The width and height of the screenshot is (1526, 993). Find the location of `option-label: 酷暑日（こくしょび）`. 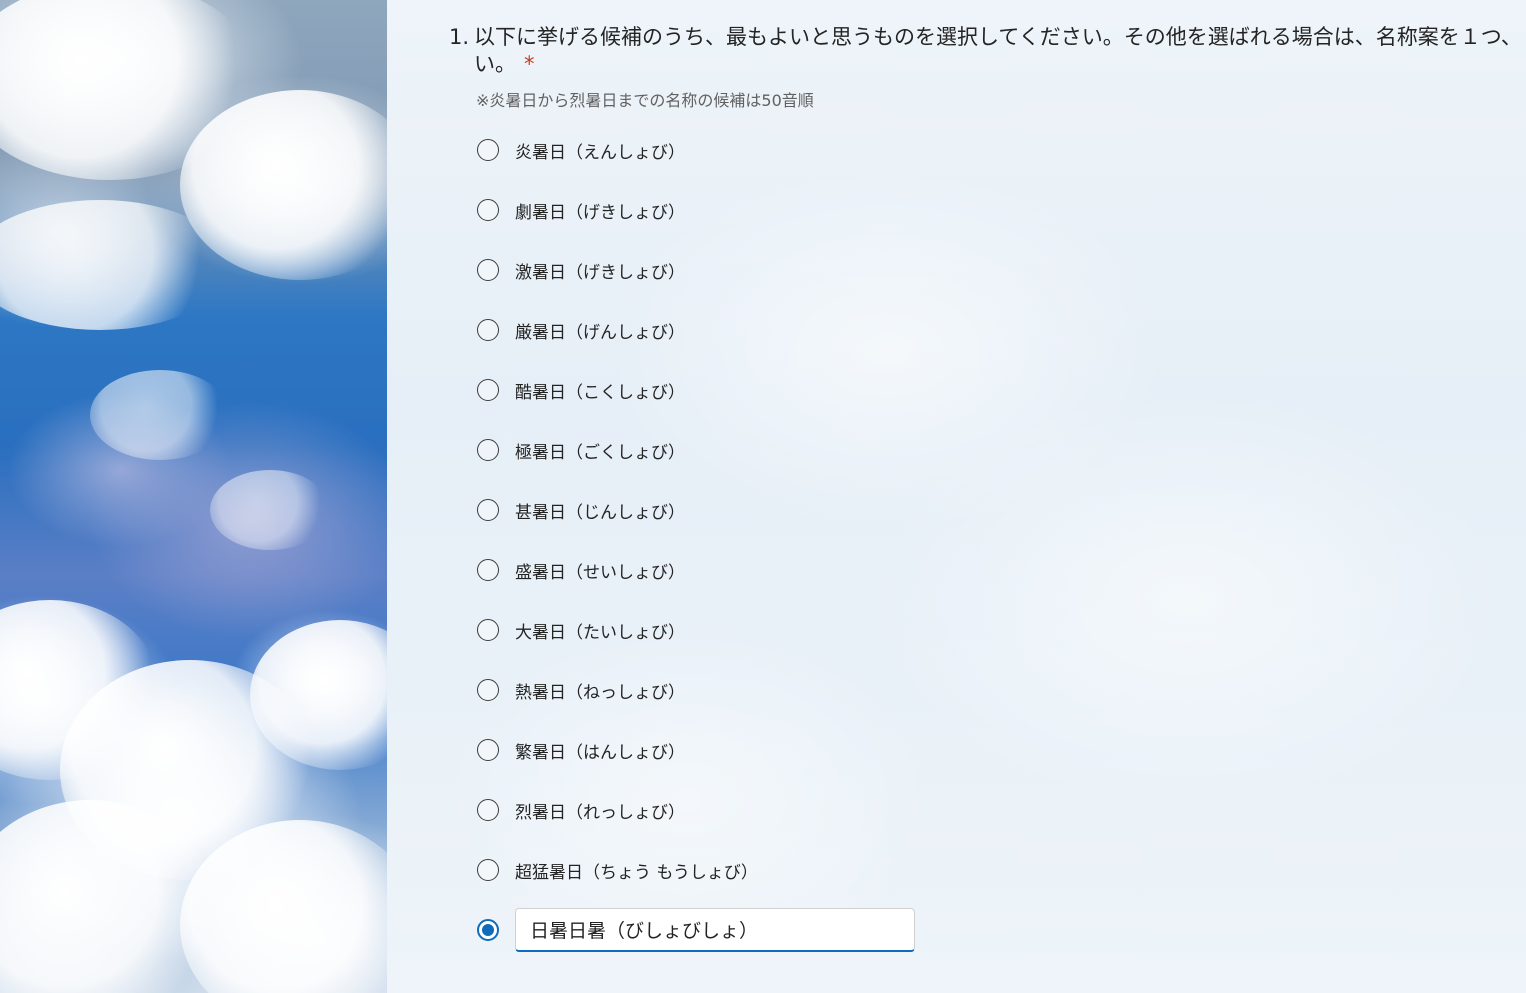

option-label: 酷暑日（こくしょび） is located at coordinates (600, 390).